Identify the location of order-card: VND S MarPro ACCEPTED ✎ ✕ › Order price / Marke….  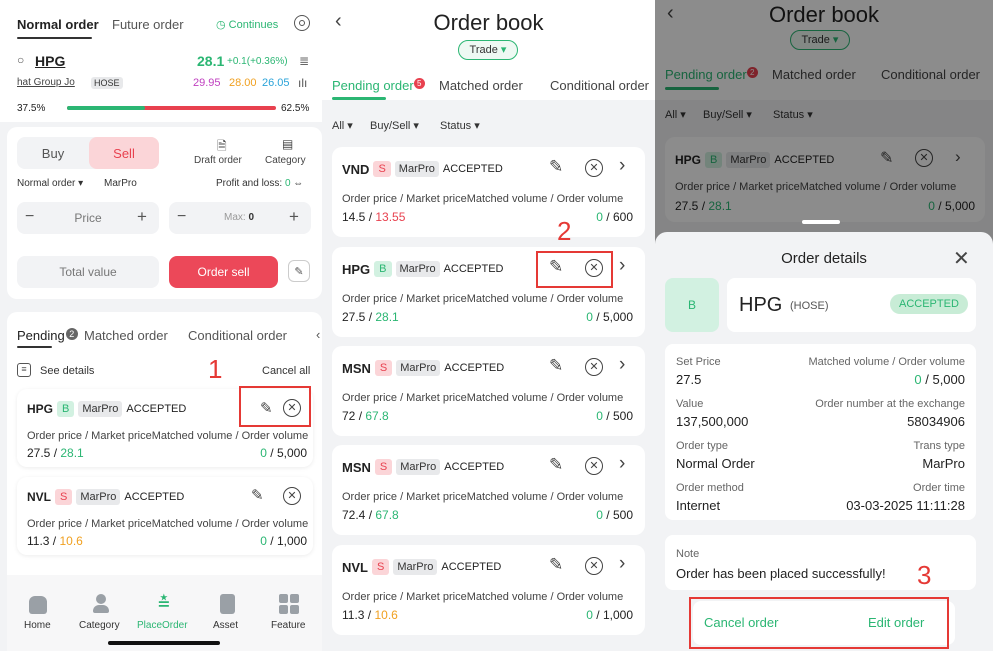
(488, 192).